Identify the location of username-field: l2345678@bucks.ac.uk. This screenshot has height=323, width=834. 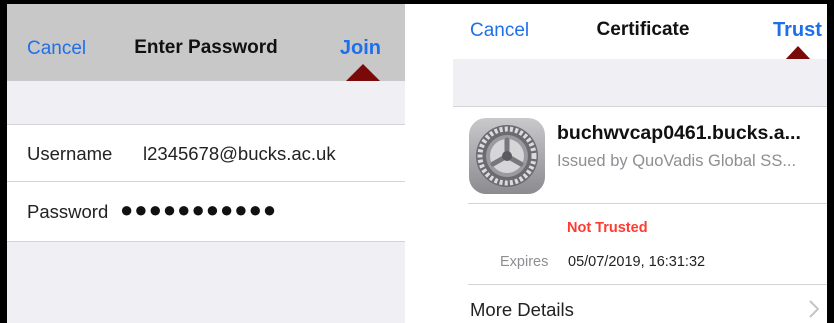
(239, 154).